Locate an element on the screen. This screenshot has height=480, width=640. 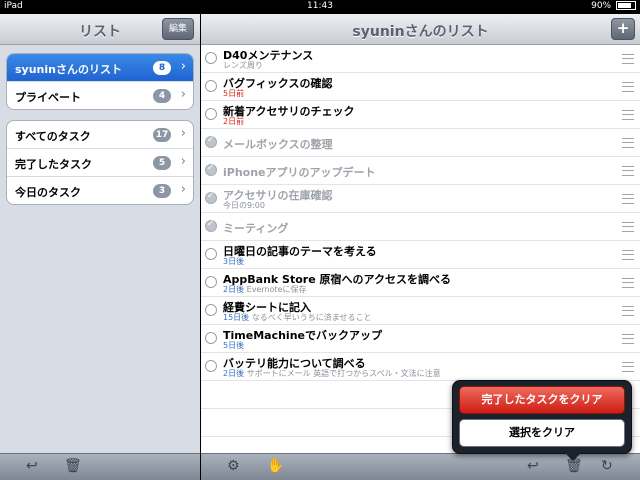
task-subtitle: 2日後 サポートにメール 英語で打つからスペル・文法に注意 is located at coordinates (332, 373).